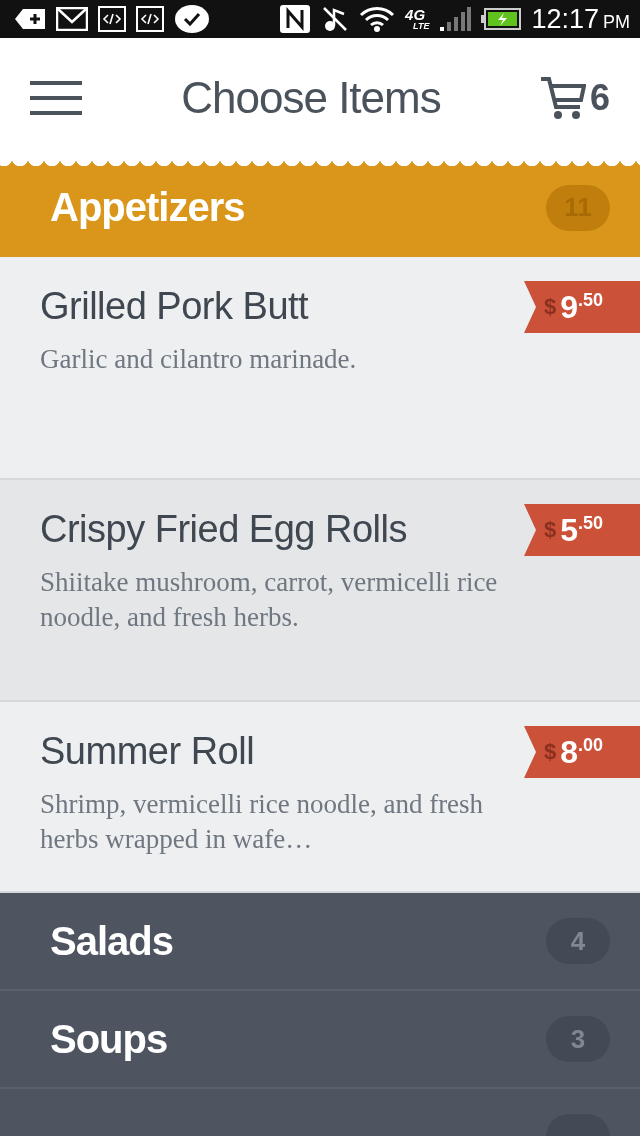 The image size is (640, 1136). Describe the element at coordinates (56, 98) in the screenshot. I see `menu-icon` at that location.